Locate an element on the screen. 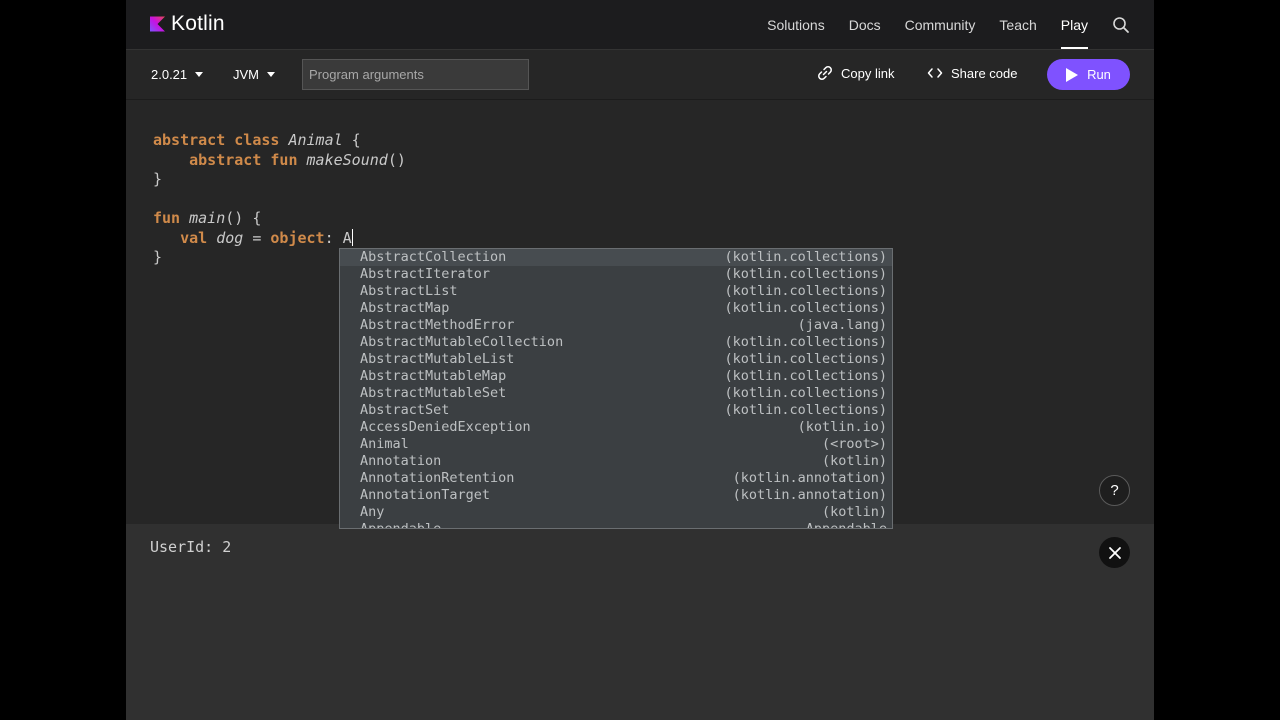  code-line: abstract fun makeSound() is located at coordinates (279, 161).